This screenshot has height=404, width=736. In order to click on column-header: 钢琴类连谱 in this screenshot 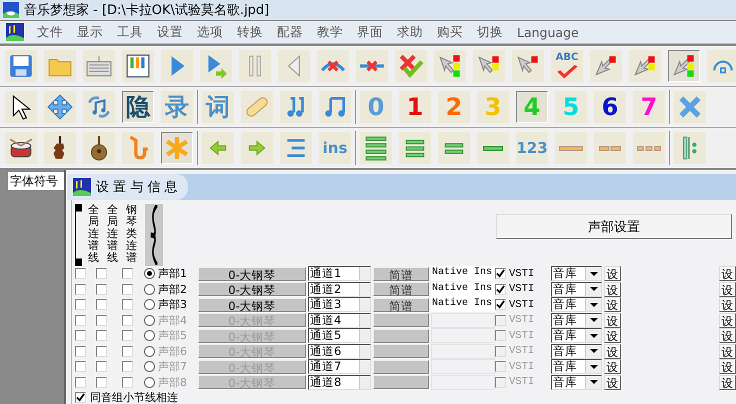, I will do `click(131, 235)`.